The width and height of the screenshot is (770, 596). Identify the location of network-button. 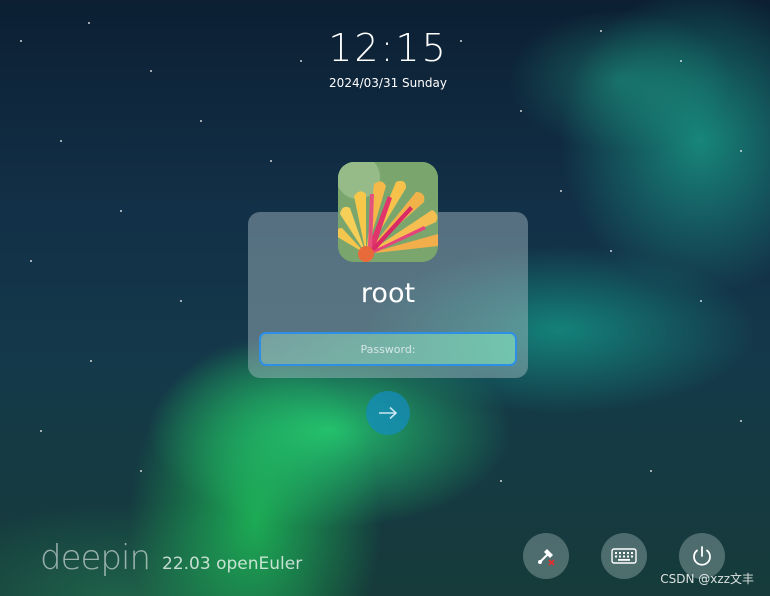
(546, 556).